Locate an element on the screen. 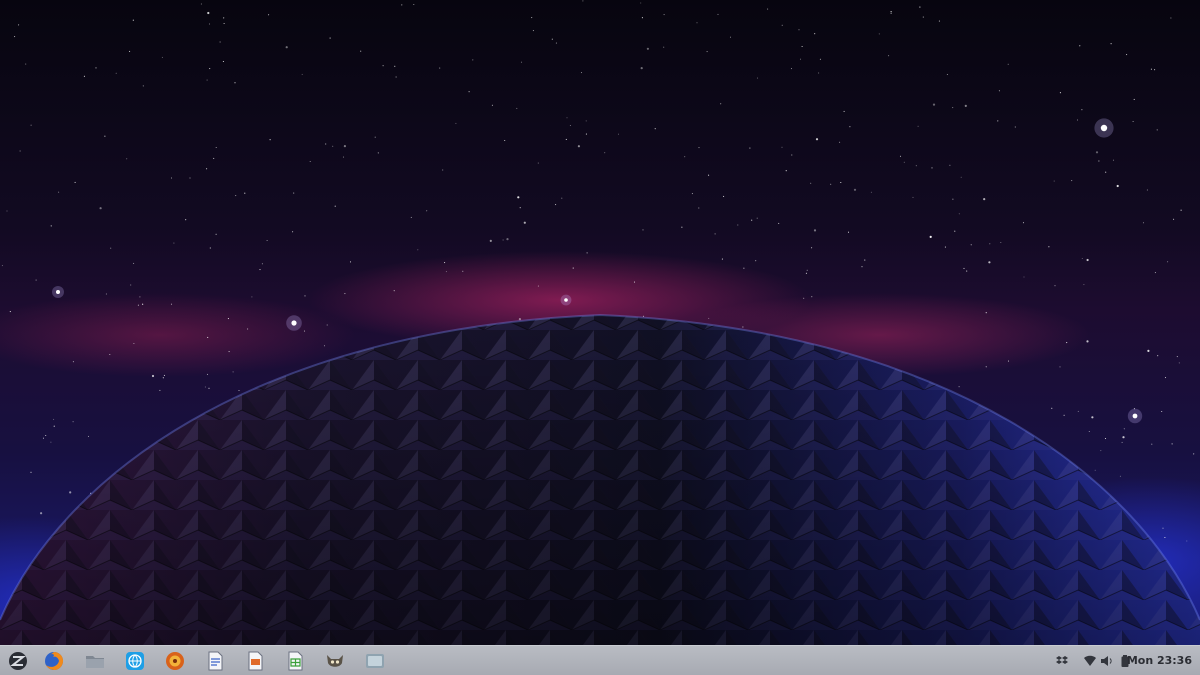  spreadsheet-icon is located at coordinates (295, 661).